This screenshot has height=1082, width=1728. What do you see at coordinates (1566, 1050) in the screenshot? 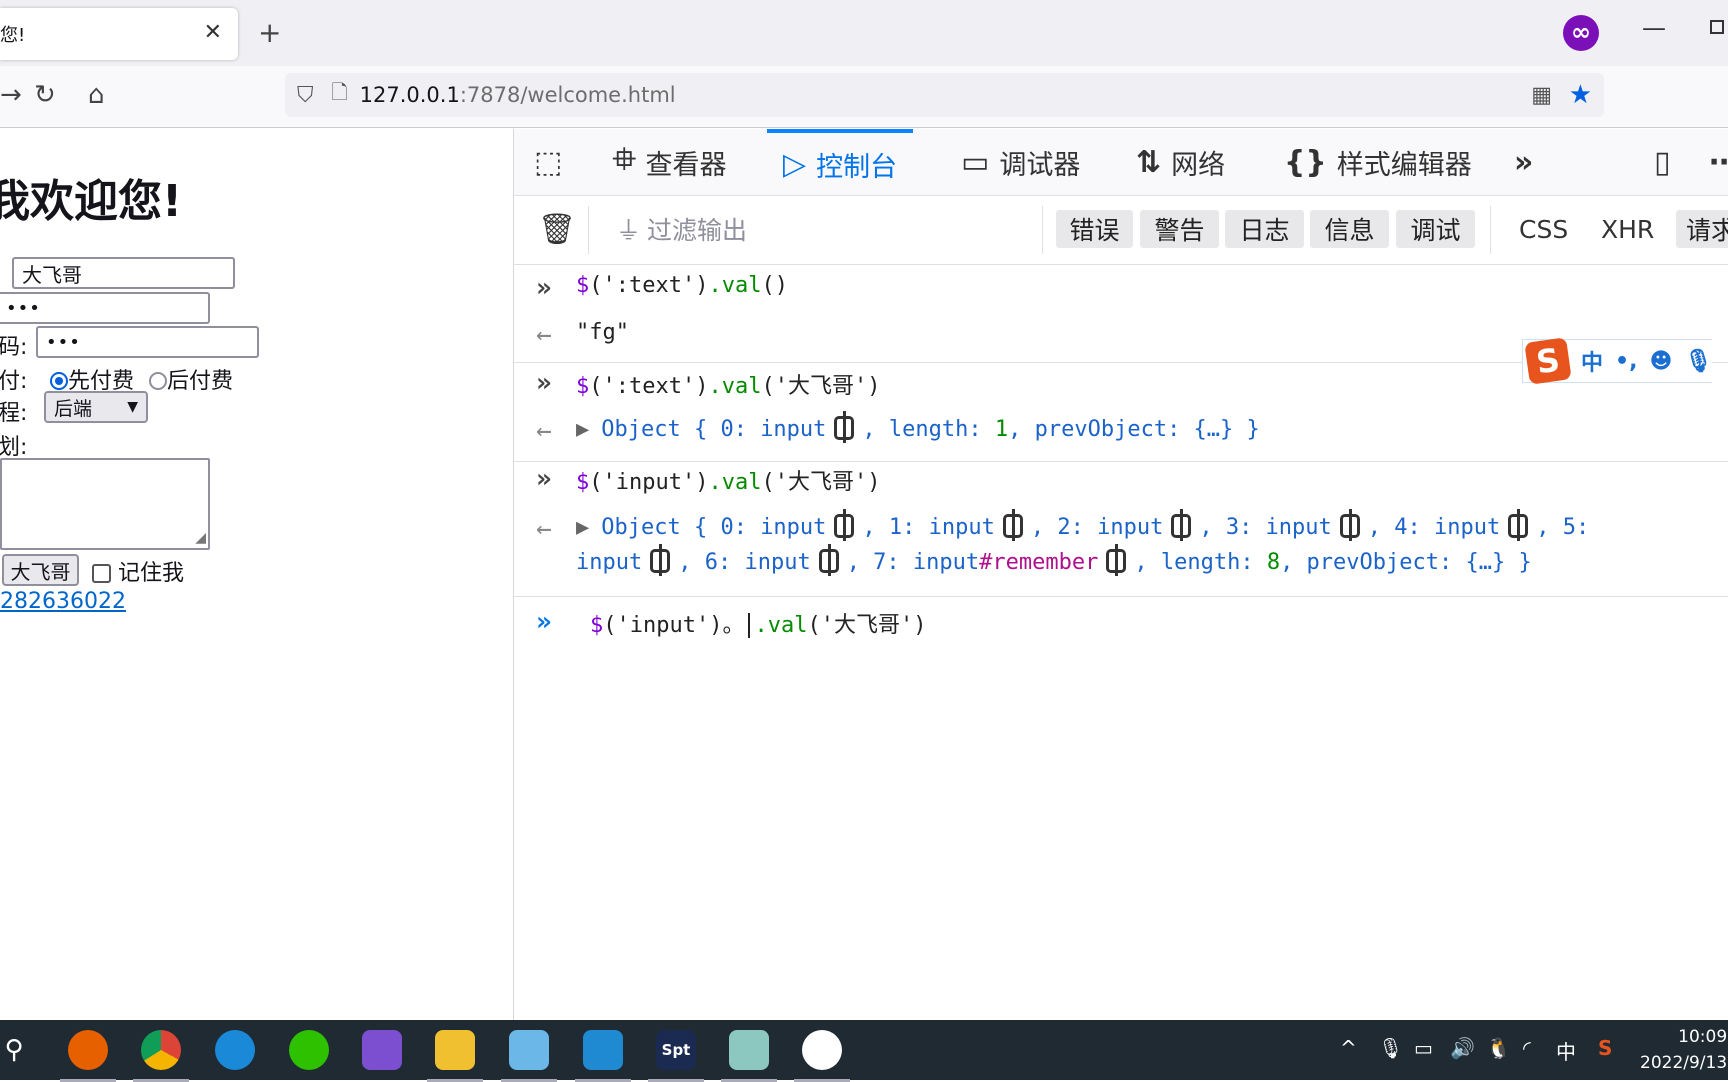
I see `tray-ime-indicator: 中` at bounding box center [1566, 1050].